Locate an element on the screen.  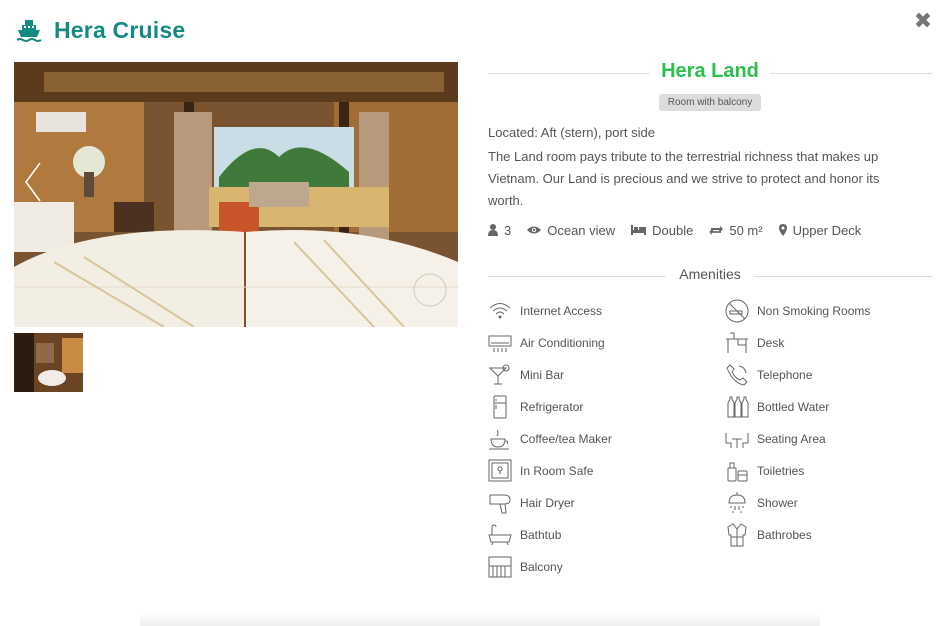
amenity-label: Coffee/tea Maker is located at coordinates (566, 439).